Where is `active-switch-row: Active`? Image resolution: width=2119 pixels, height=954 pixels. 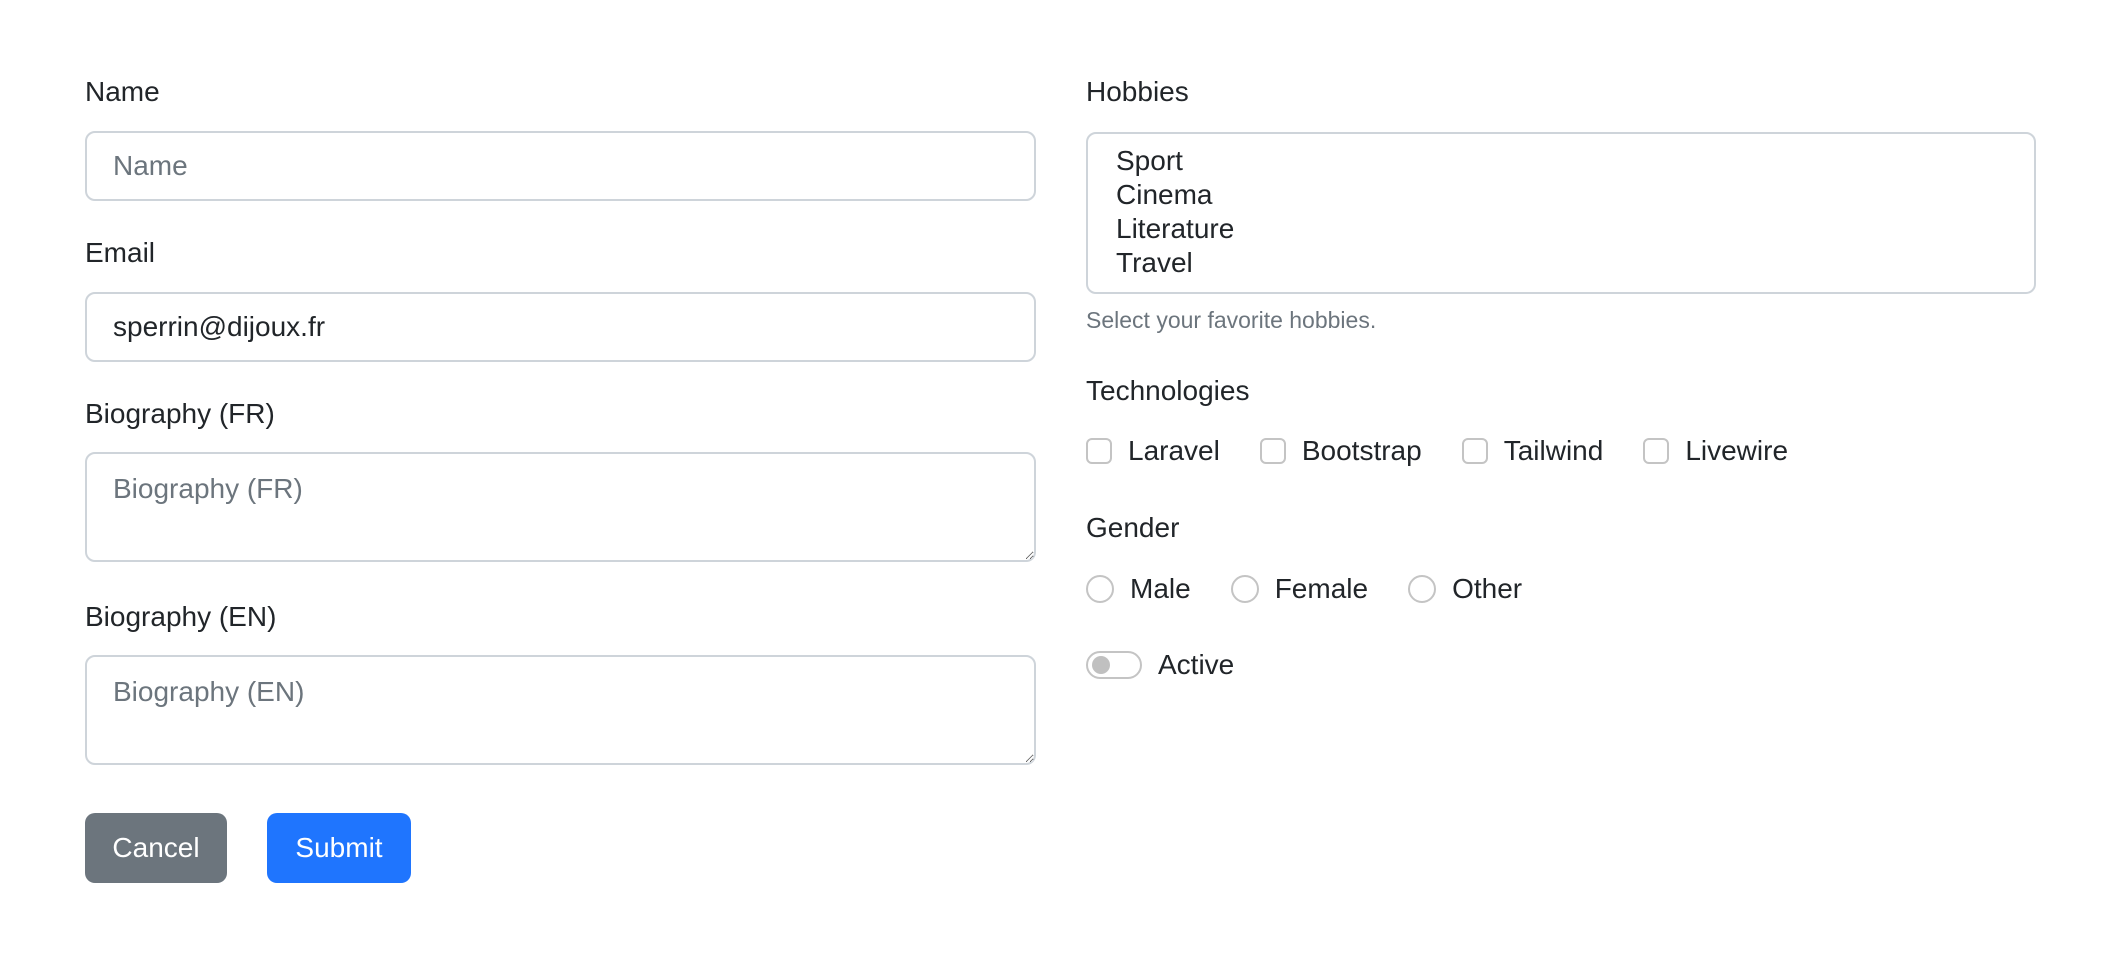 active-switch-row: Active is located at coordinates (1160, 664).